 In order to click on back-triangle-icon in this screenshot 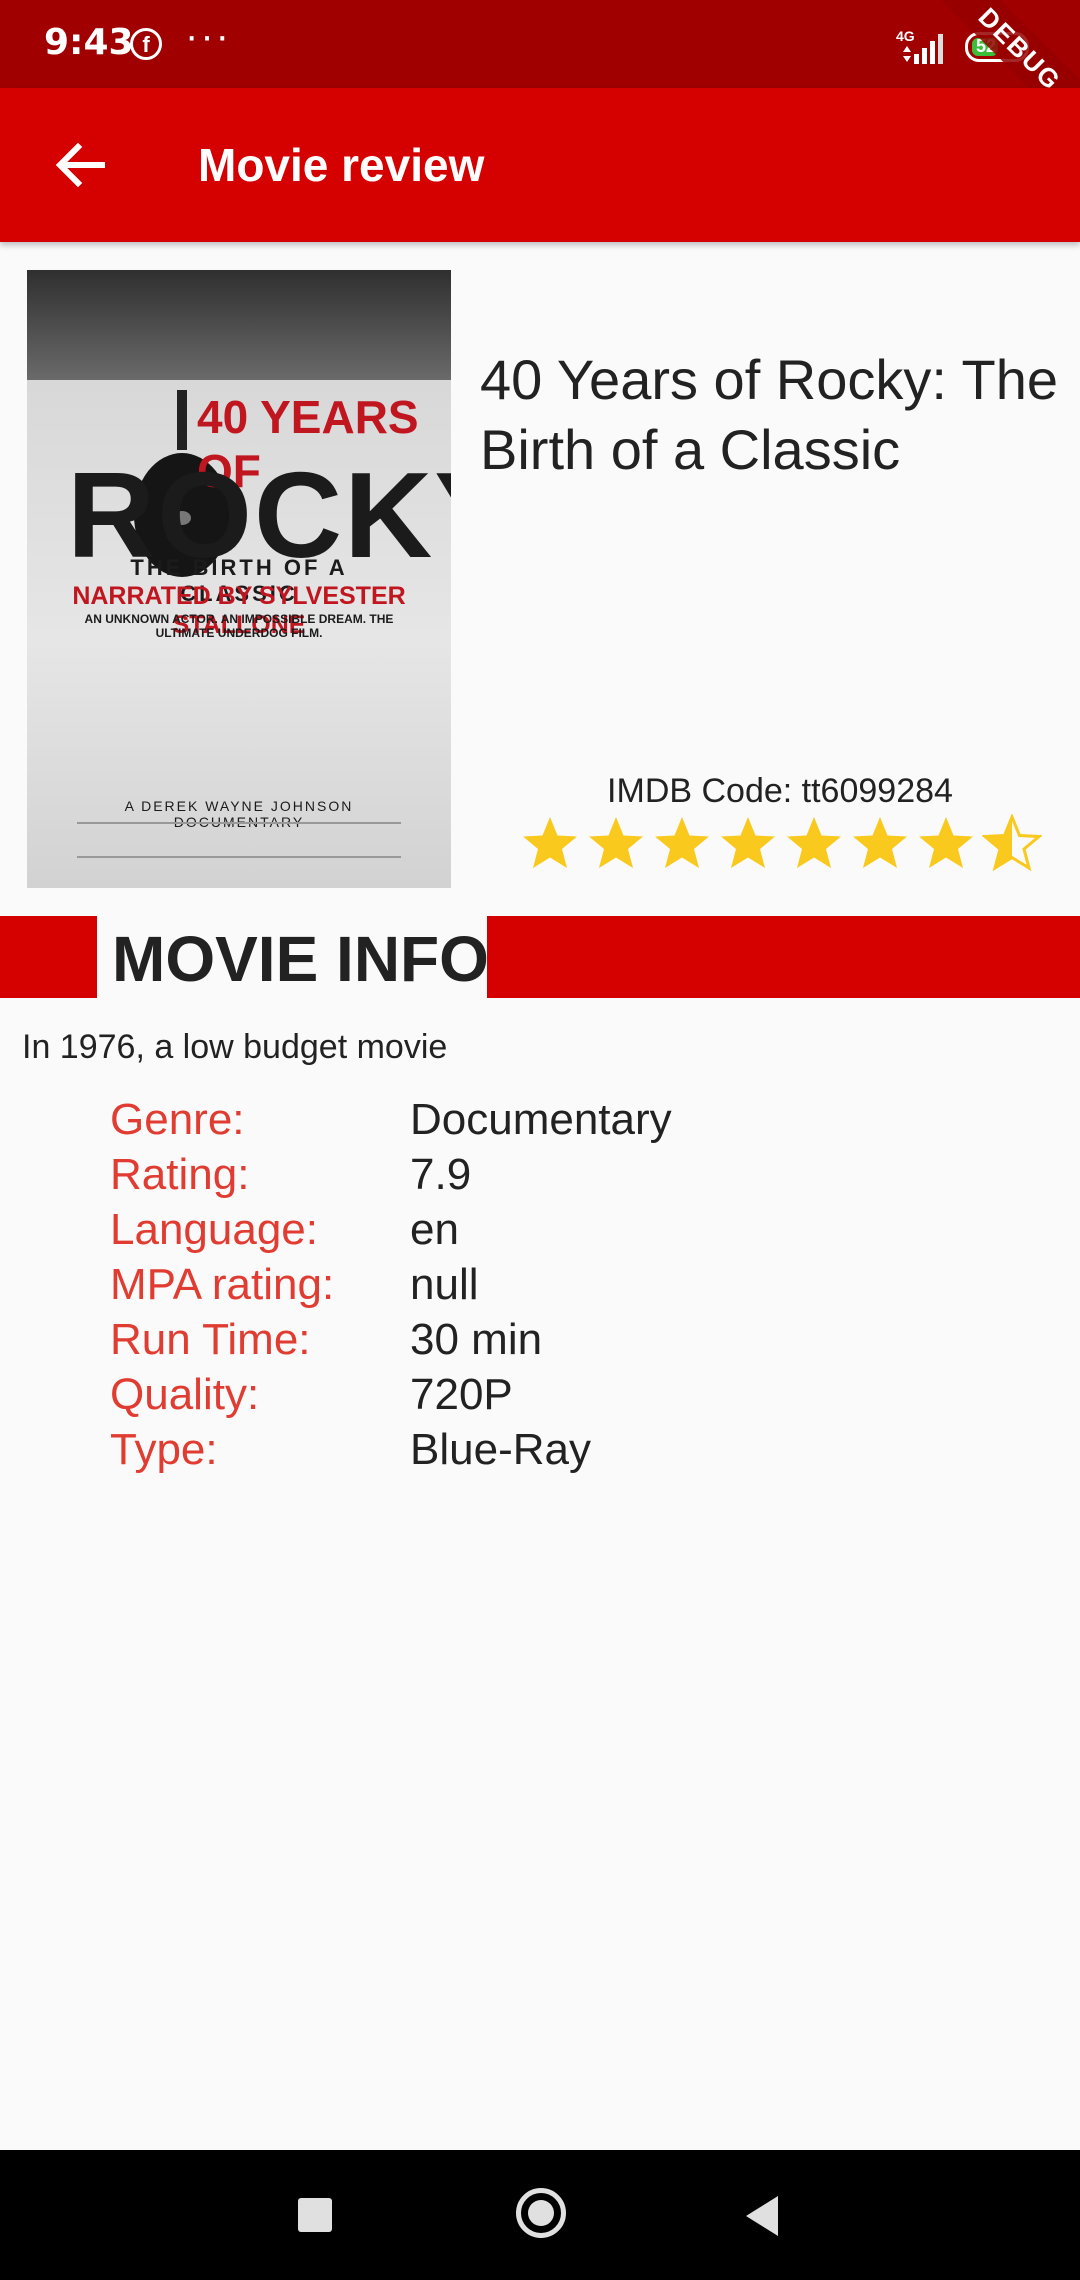, I will do `click(762, 2216)`.